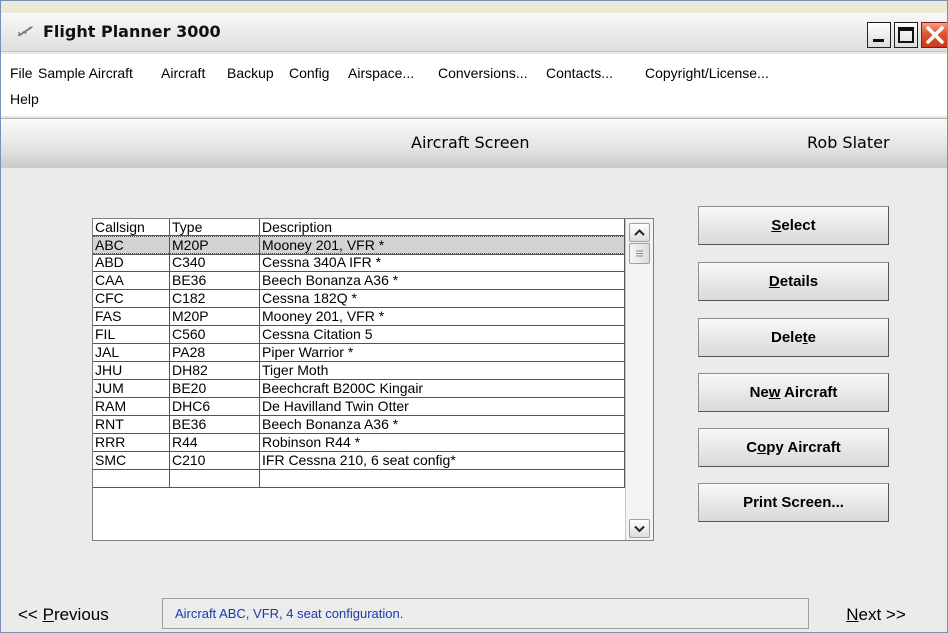 The image size is (948, 633). Describe the element at coordinates (21, 73) in the screenshot. I see `menu-file: File` at that location.